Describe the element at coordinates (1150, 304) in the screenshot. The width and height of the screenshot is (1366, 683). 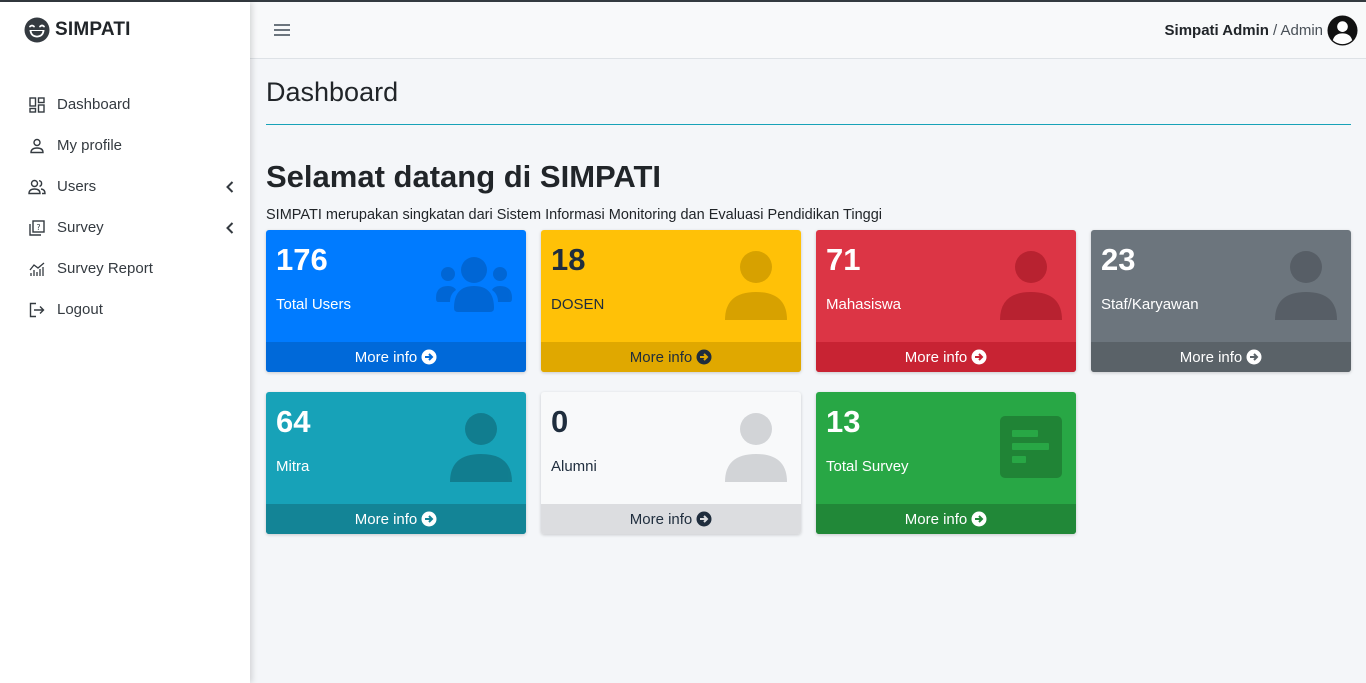
I see `stat-label: Staf/Karyawan` at that location.